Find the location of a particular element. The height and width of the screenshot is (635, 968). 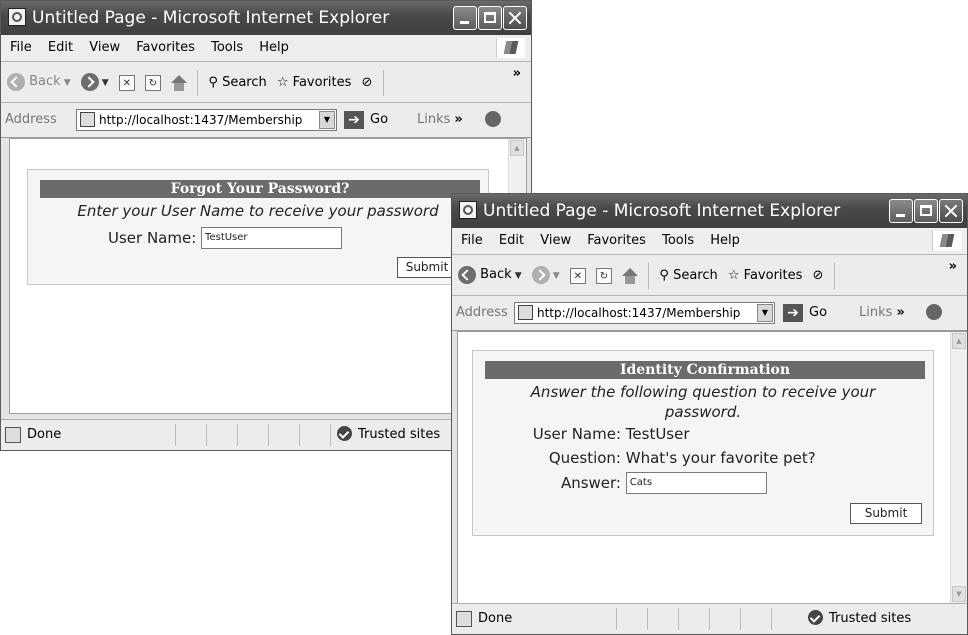

vertical-scrollbar: ▲▼ is located at coordinates (958, 467).